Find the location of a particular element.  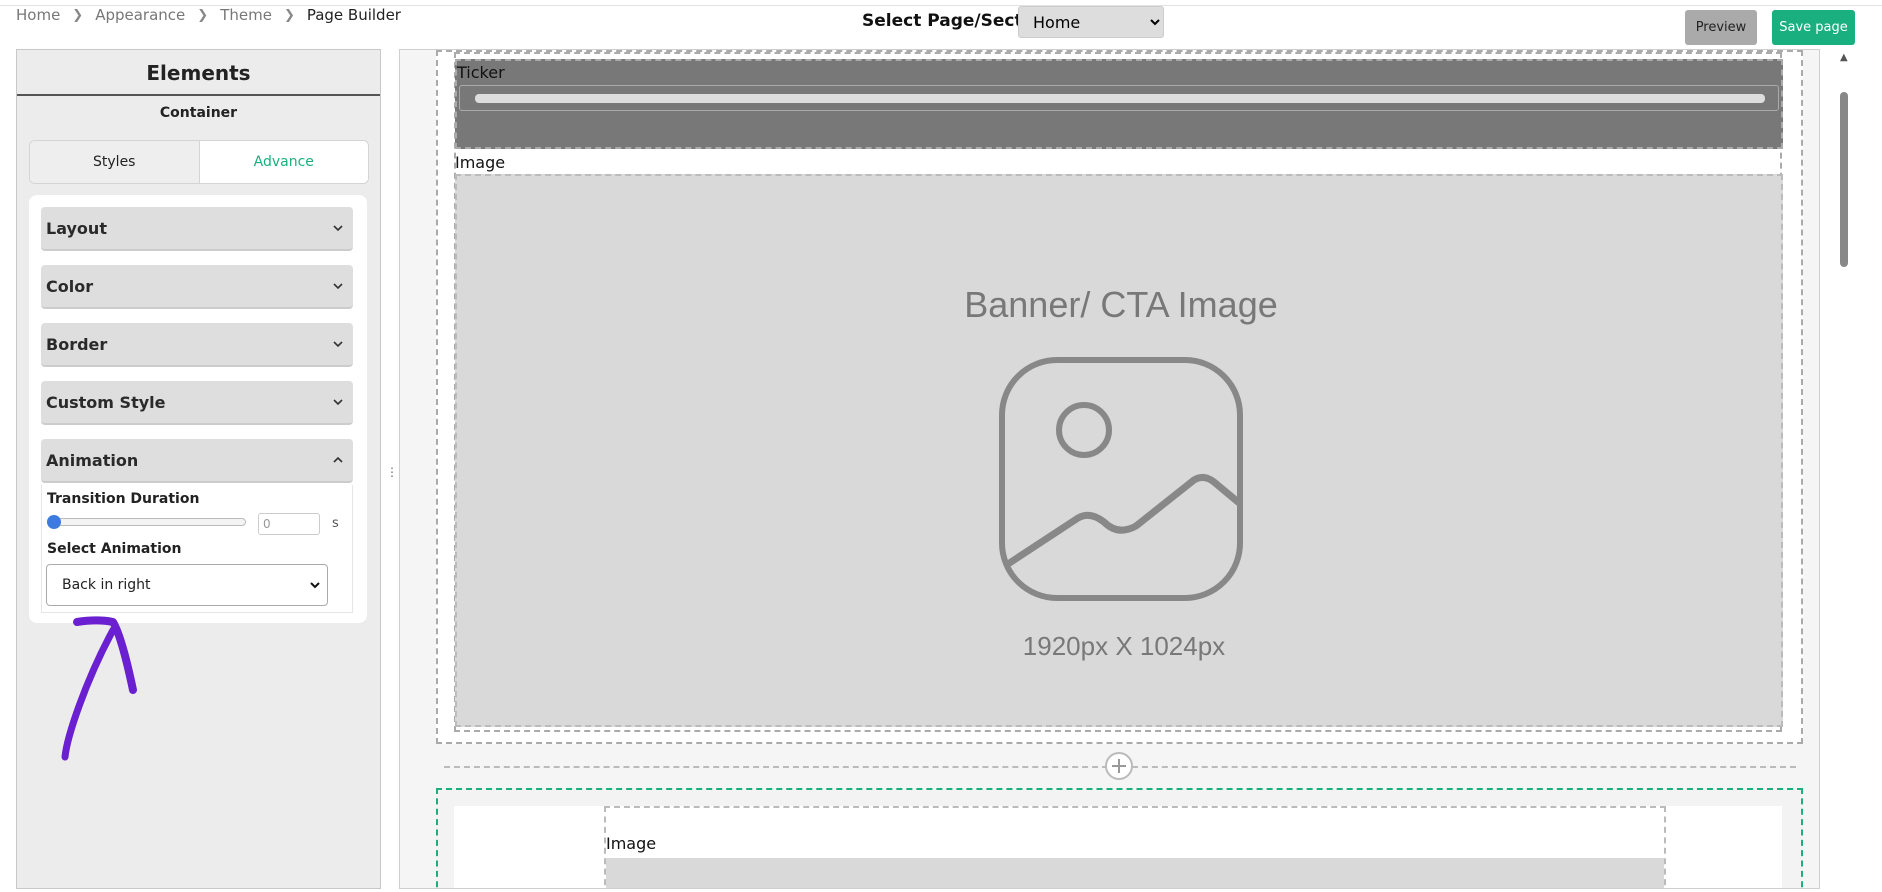

breadcrumb: Home ❯ Appearance ❯ Theme ❯ Page Builder is located at coordinates (208, 15).